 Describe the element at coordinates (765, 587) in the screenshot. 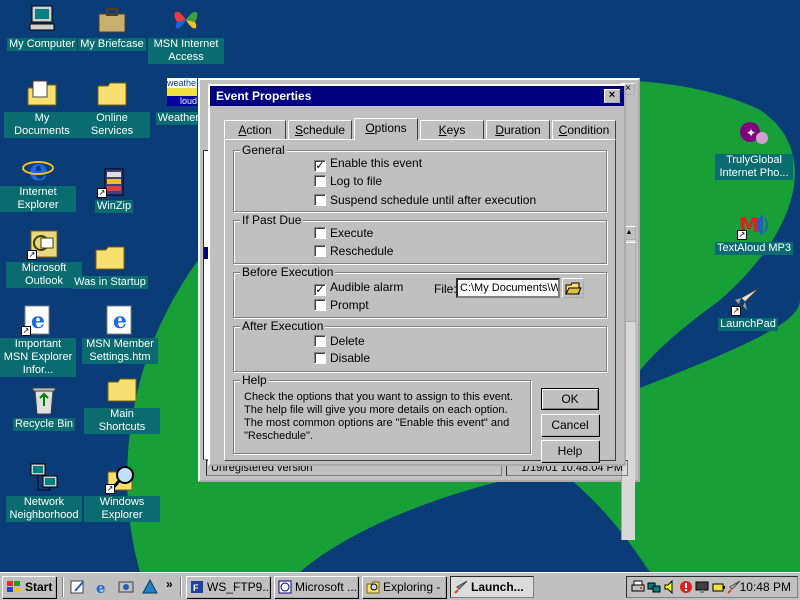

I see `taskbar-clock: 10:48 PM` at that location.